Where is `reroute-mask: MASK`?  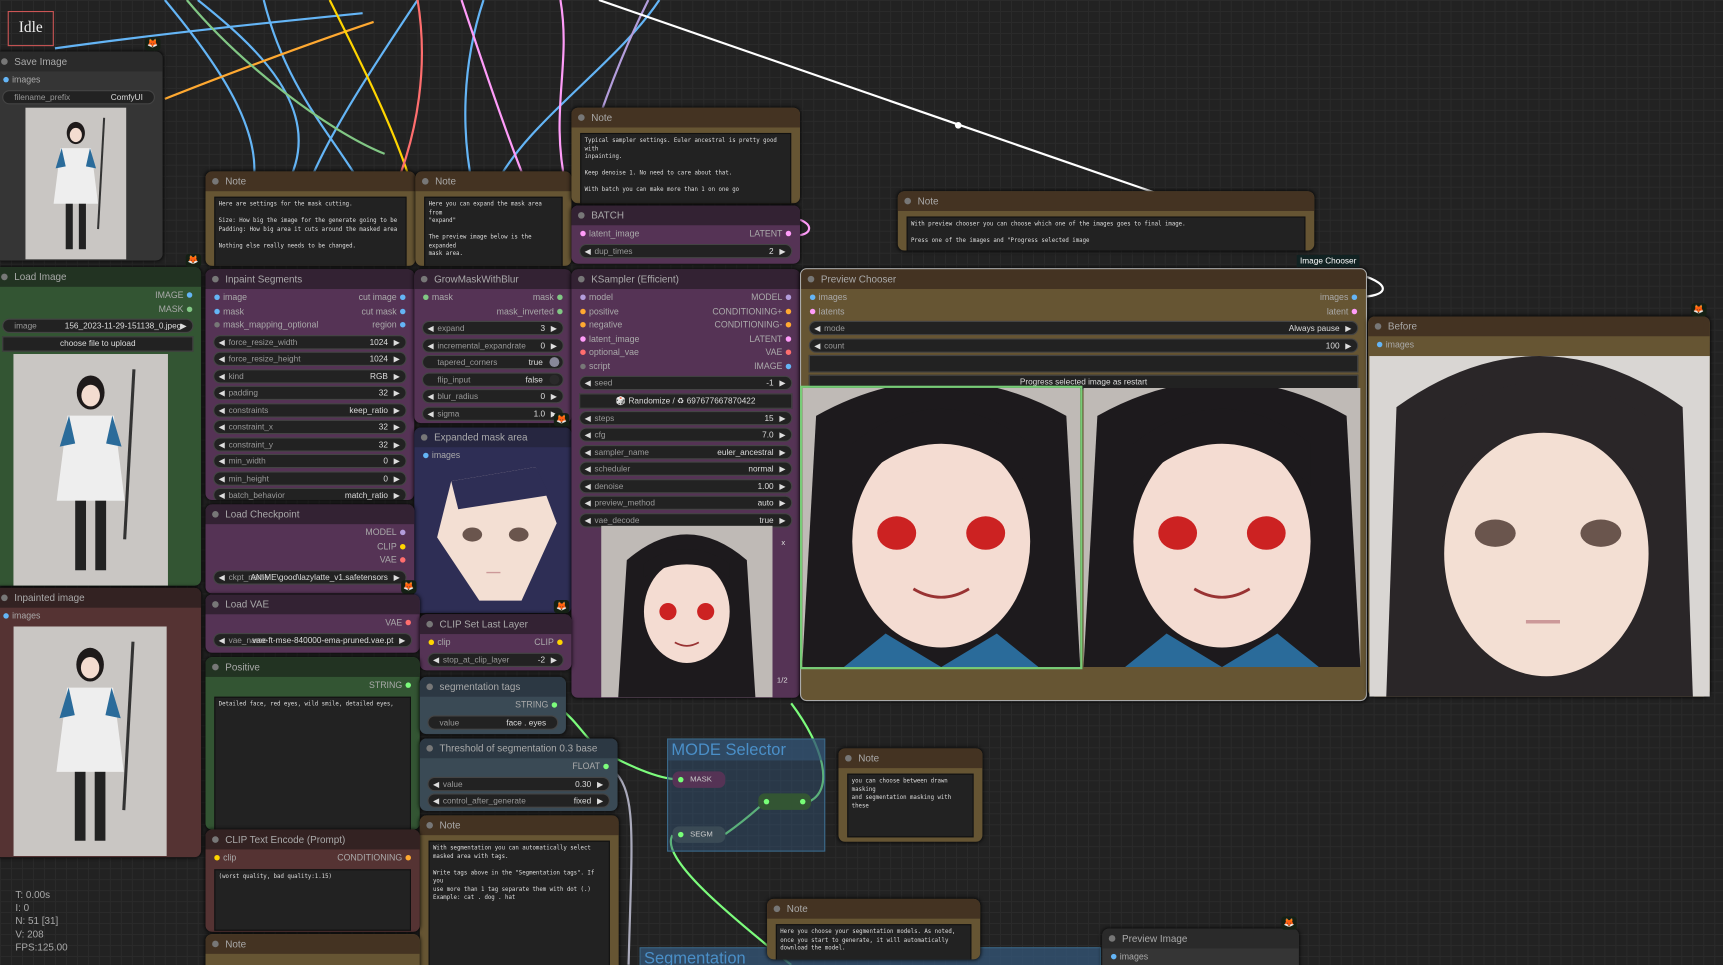
reroute-mask: MASK is located at coordinates (699, 779).